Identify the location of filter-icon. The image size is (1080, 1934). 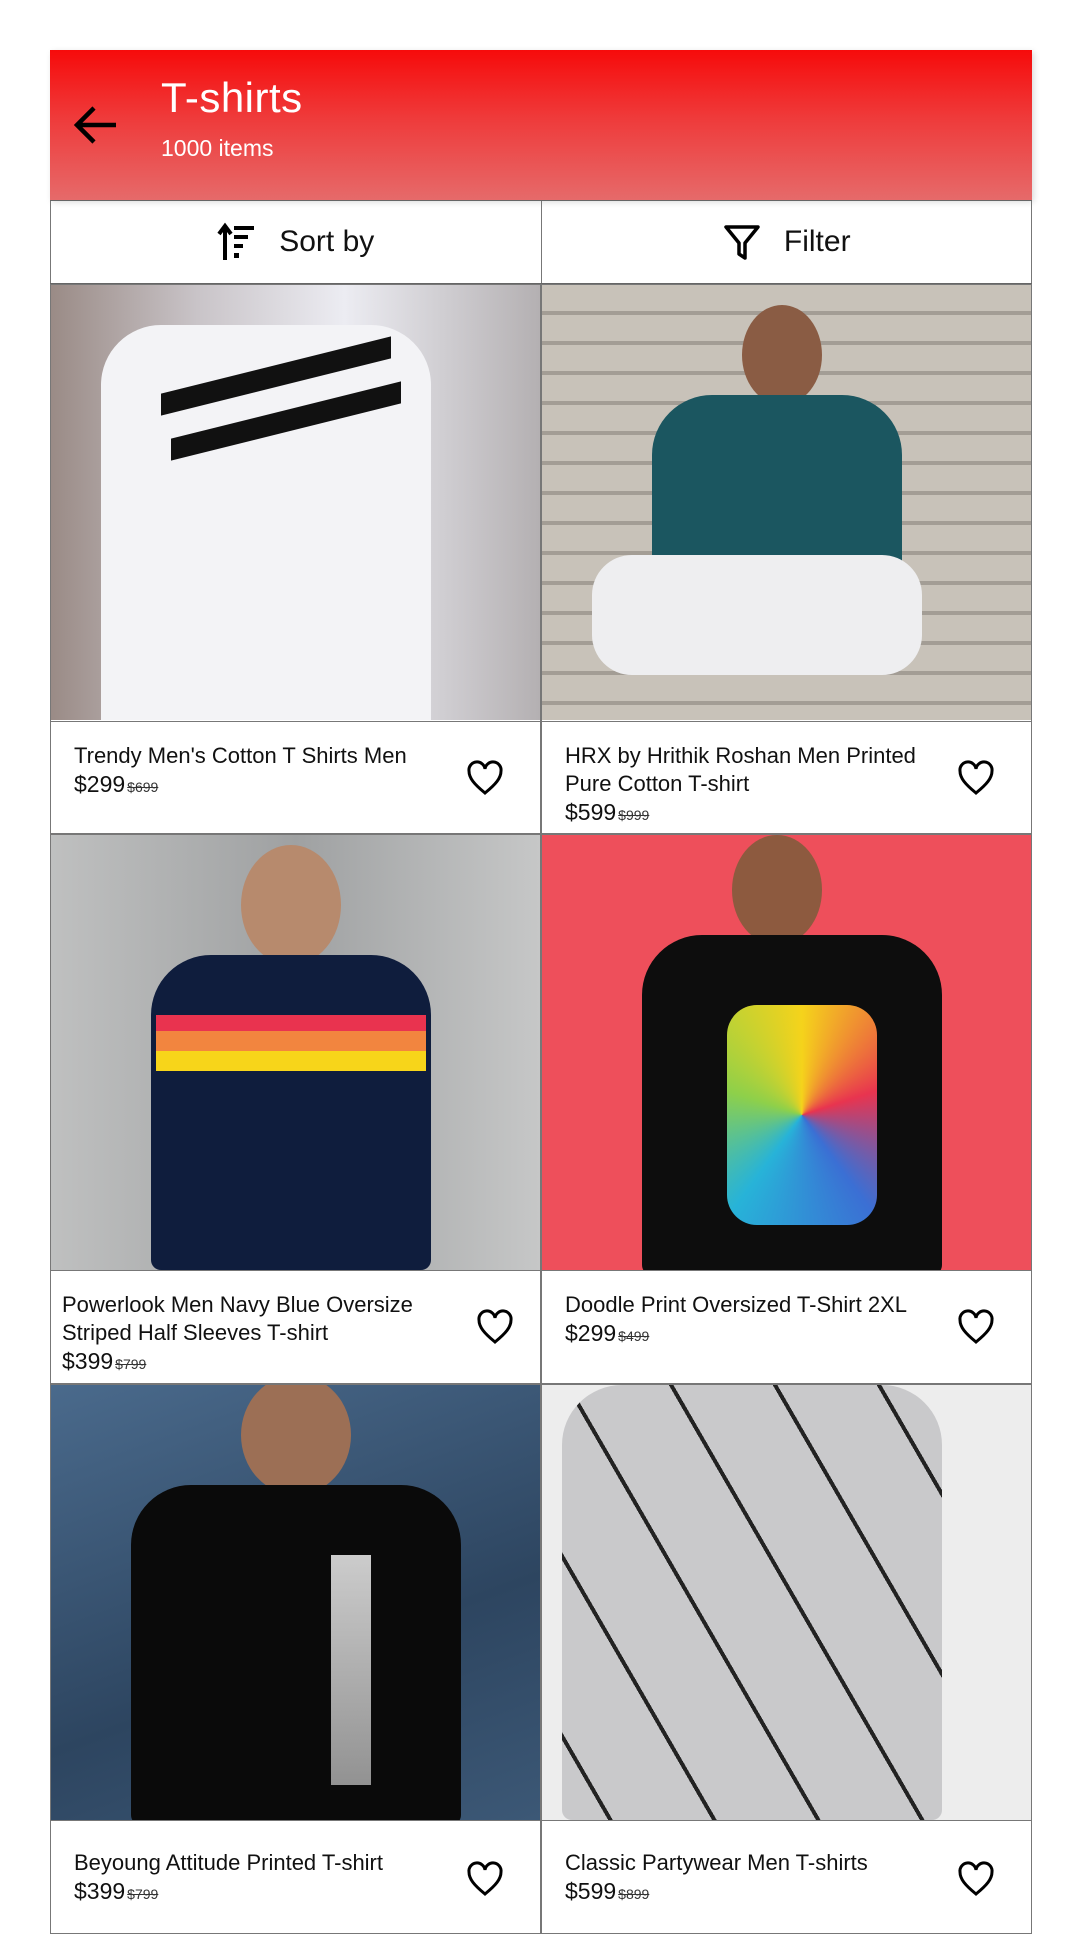
(742, 242).